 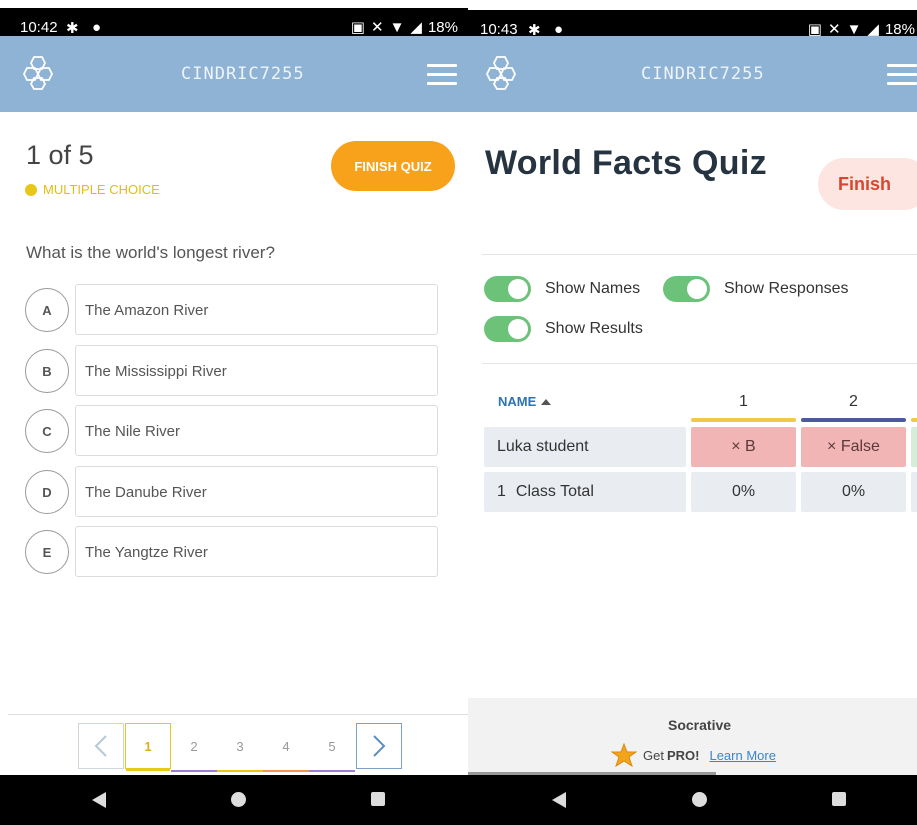 What do you see at coordinates (377, 27) in the screenshot?
I see `mute-icon: ✕` at bounding box center [377, 27].